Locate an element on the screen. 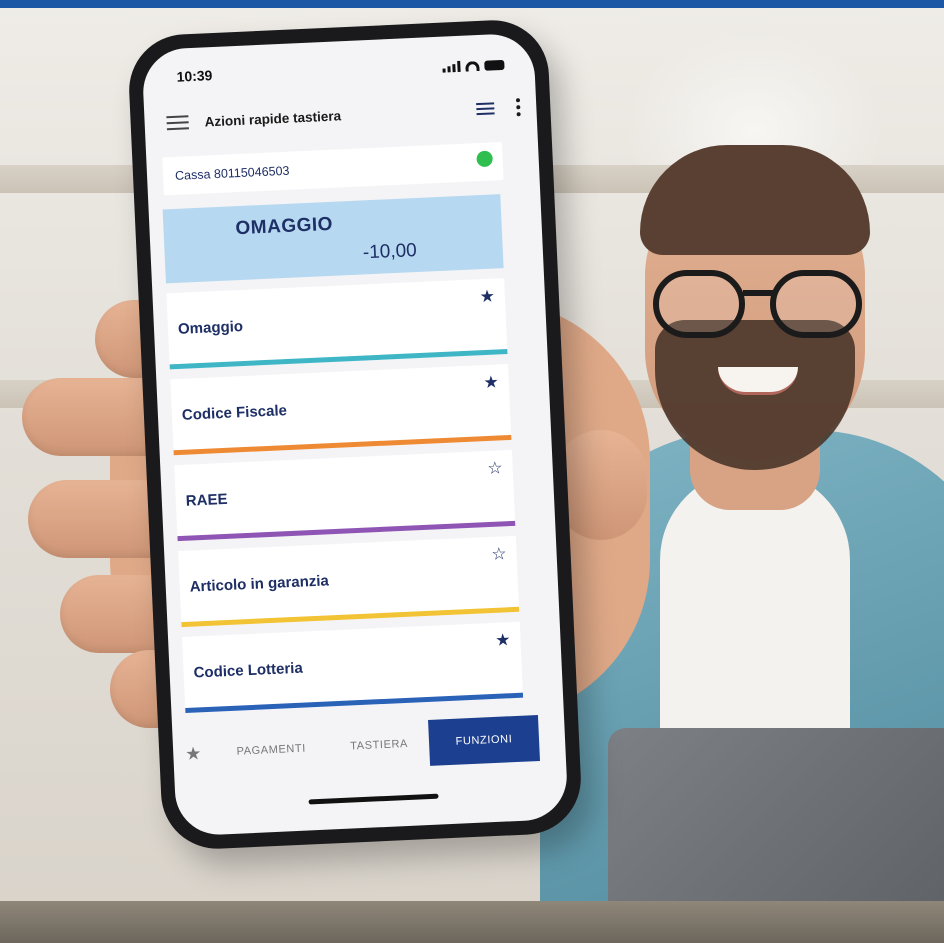 Image resolution: width=944 pixels, height=943 pixels. receipt-display: OMAGGIO -10,00 is located at coordinates (333, 239).